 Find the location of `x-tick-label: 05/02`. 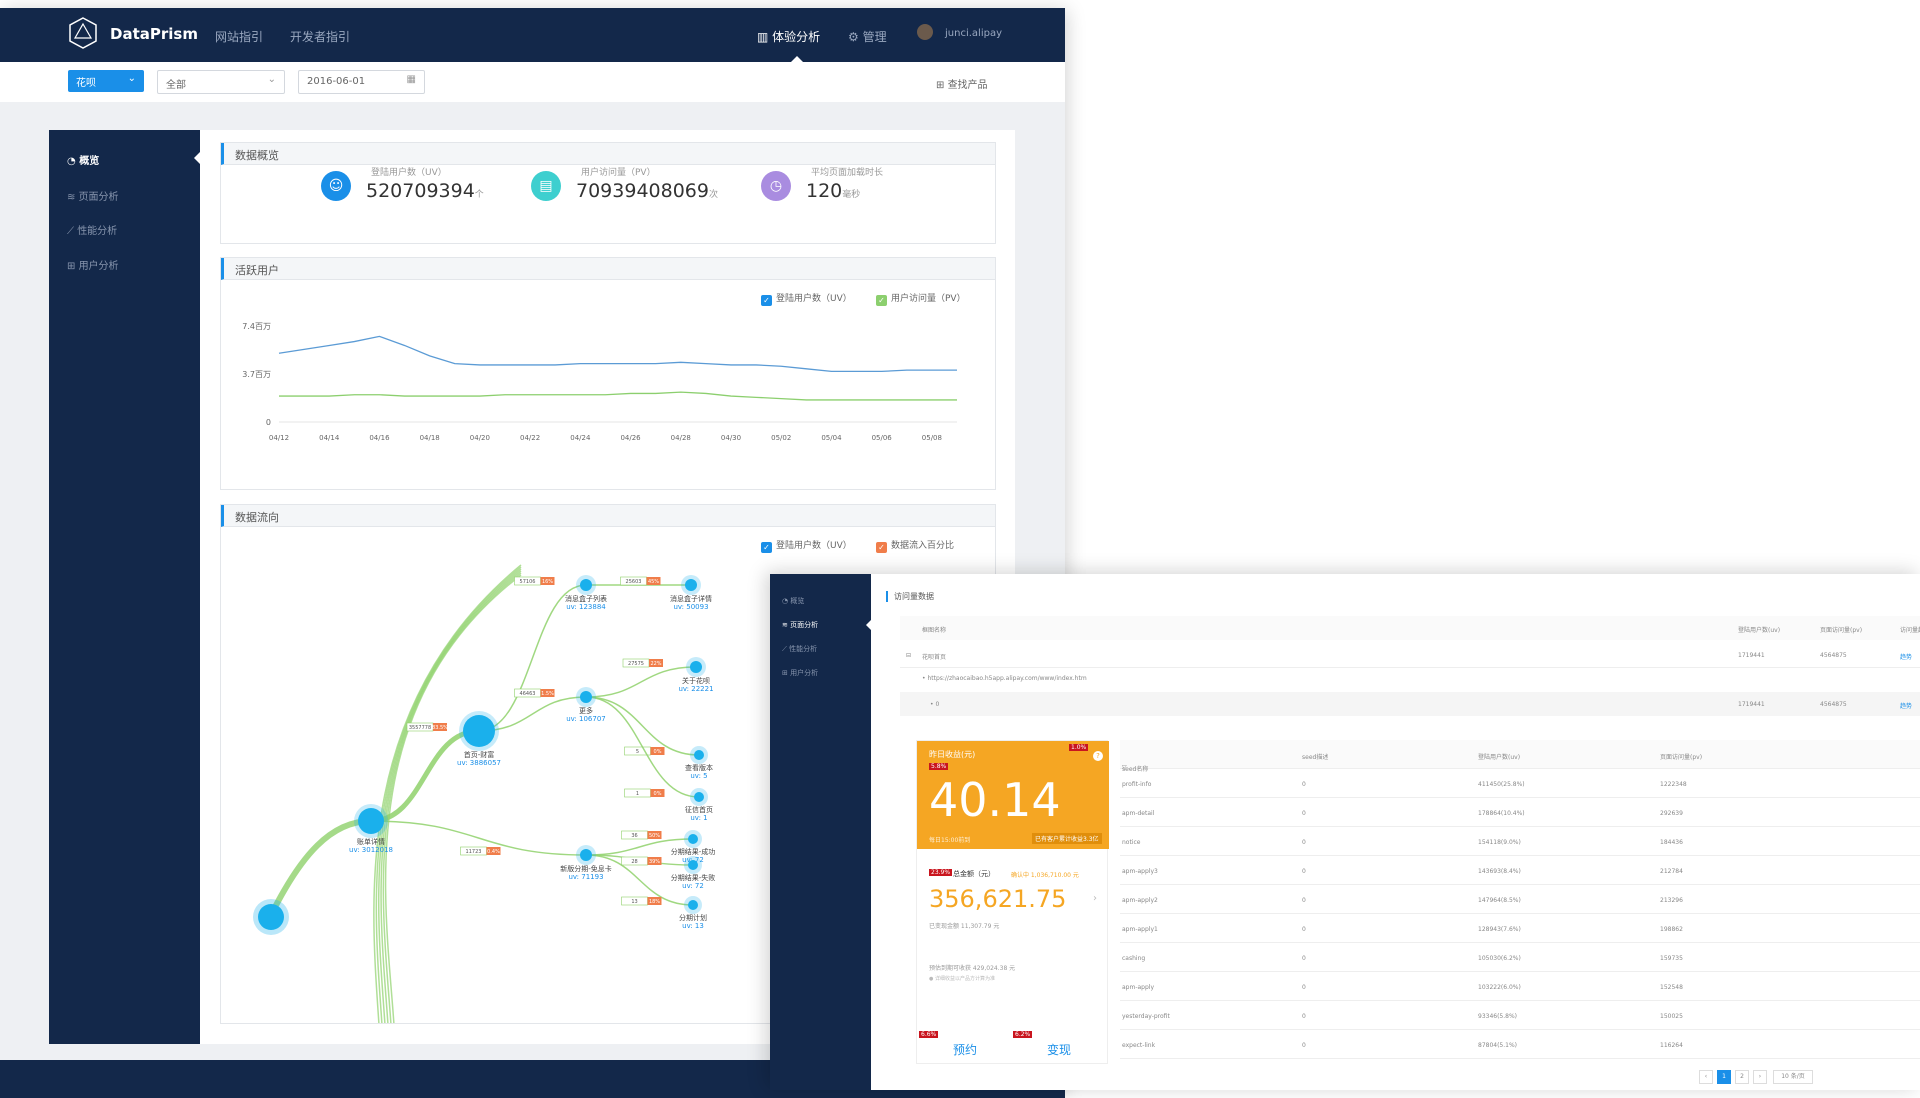

x-tick-label: 05/02 is located at coordinates (781, 438).